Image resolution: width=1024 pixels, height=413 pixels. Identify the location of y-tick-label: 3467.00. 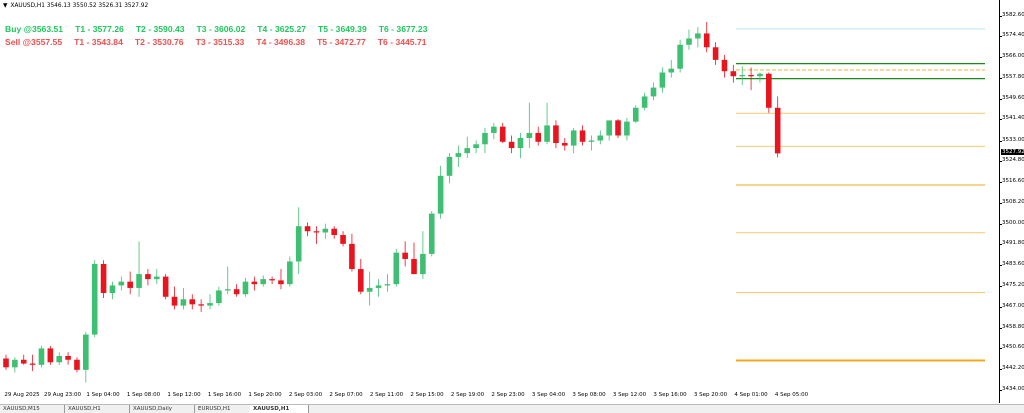
(1011, 305).